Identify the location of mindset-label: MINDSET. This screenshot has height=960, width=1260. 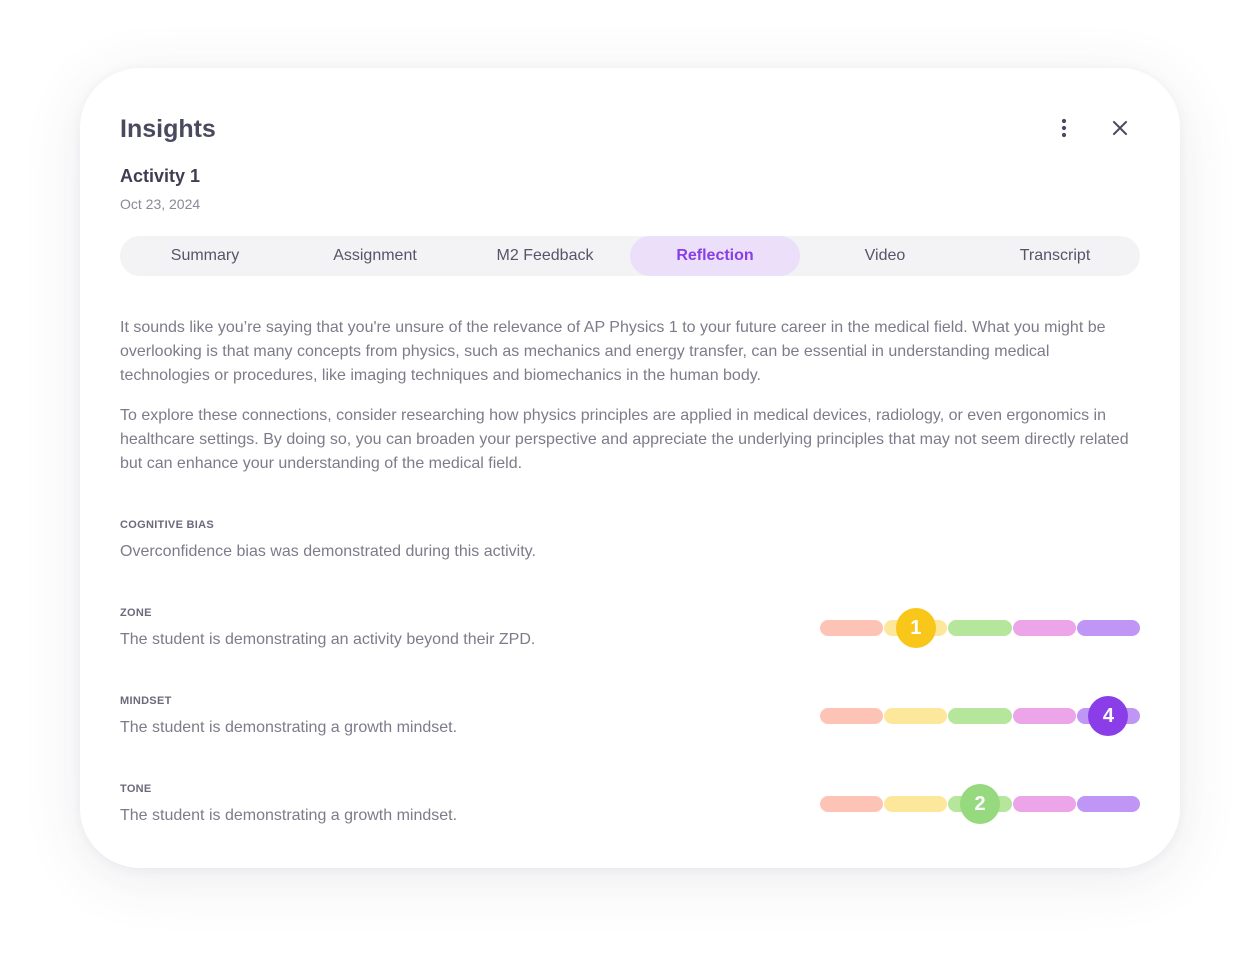
(146, 701).